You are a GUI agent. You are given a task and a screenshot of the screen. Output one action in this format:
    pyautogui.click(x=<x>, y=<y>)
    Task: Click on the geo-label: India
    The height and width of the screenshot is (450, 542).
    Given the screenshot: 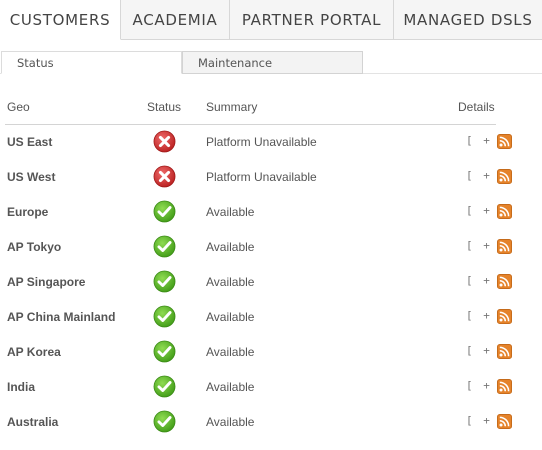 What is the action you would take?
    pyautogui.click(x=21, y=387)
    